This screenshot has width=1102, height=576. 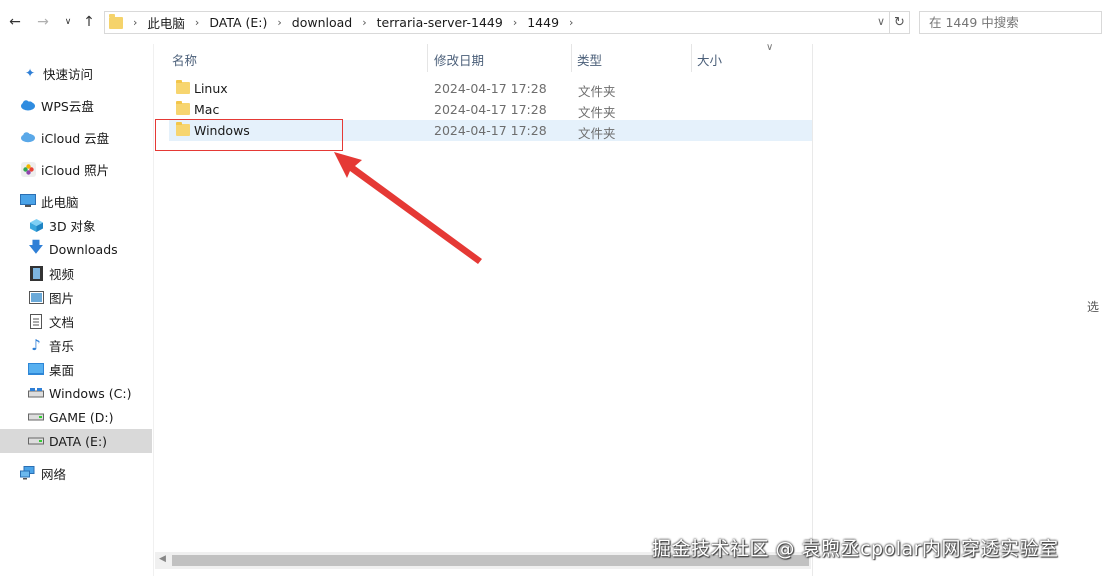 I want to click on watermark: 掘金技术社区 @ 袁煦丞cpolar内网穿透实验室, so click(x=855, y=549).